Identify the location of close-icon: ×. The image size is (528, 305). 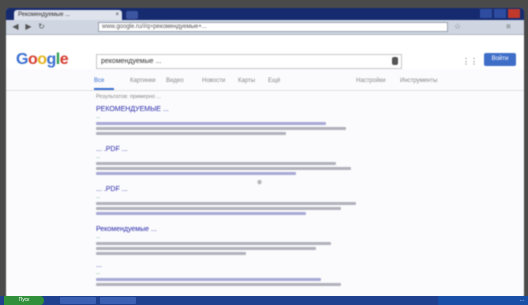
(117, 15).